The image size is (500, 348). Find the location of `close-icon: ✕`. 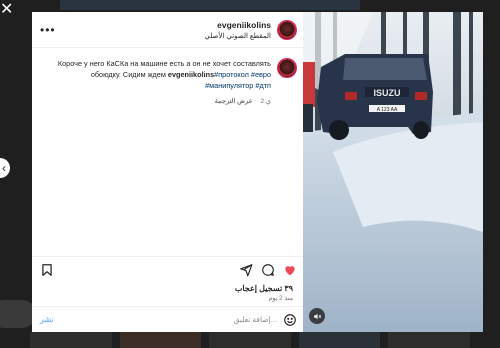

close-icon: ✕ is located at coordinates (7, 10).